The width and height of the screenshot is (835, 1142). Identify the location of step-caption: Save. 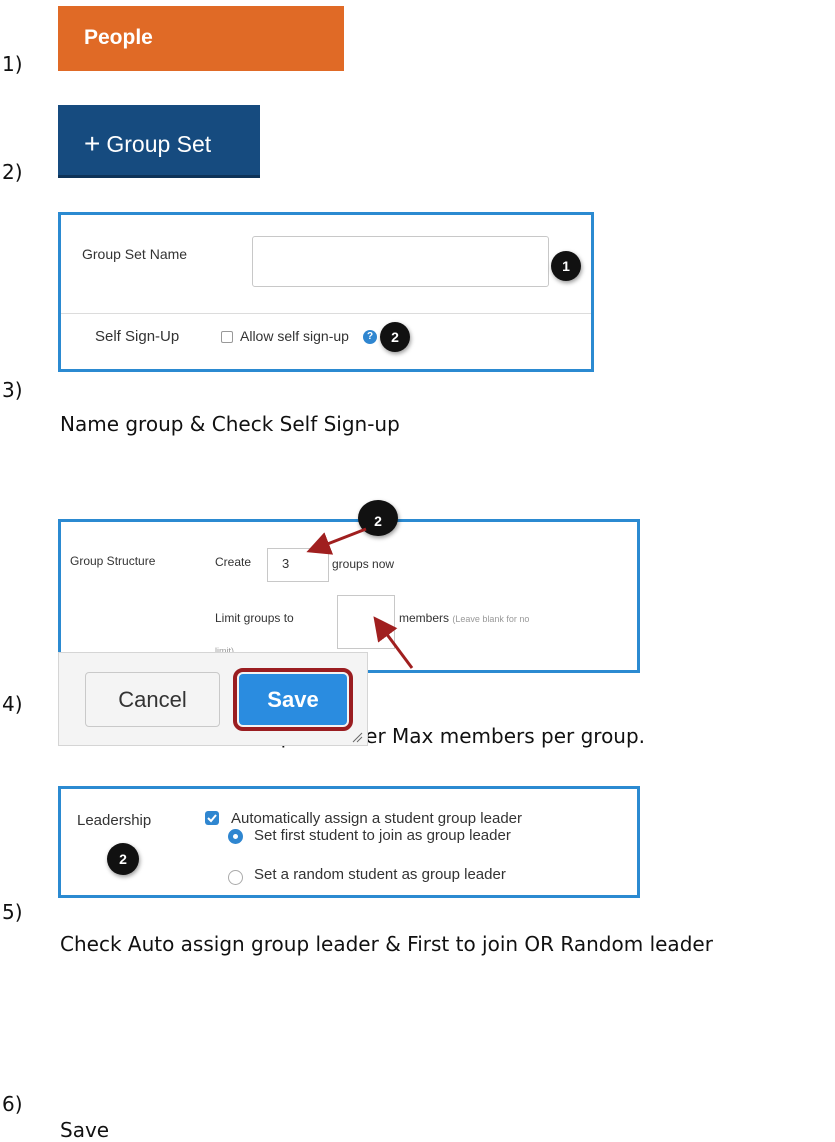
(85, 1130).